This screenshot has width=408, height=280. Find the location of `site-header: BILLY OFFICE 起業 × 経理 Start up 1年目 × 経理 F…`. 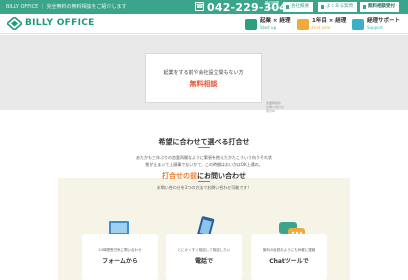

site-header: BILLY OFFICE 起業 × 経理 Start up 1年目 × 経理 F… is located at coordinates (204, 24).